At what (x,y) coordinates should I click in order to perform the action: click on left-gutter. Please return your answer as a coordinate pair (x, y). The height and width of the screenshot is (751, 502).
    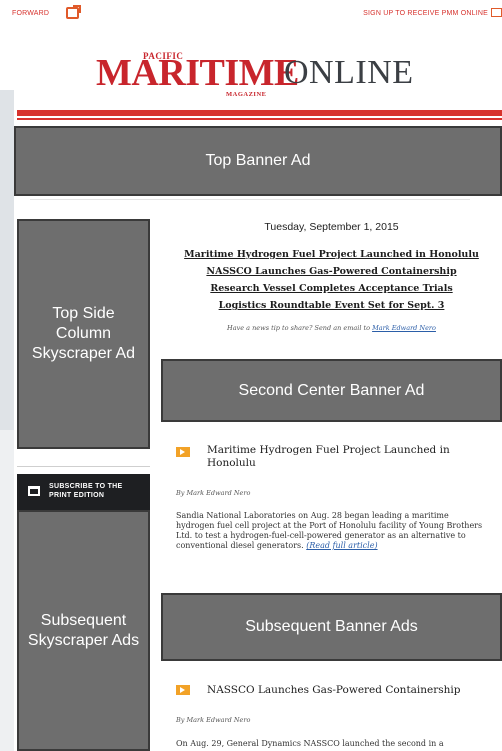
    Looking at the image, I should click on (7, 260).